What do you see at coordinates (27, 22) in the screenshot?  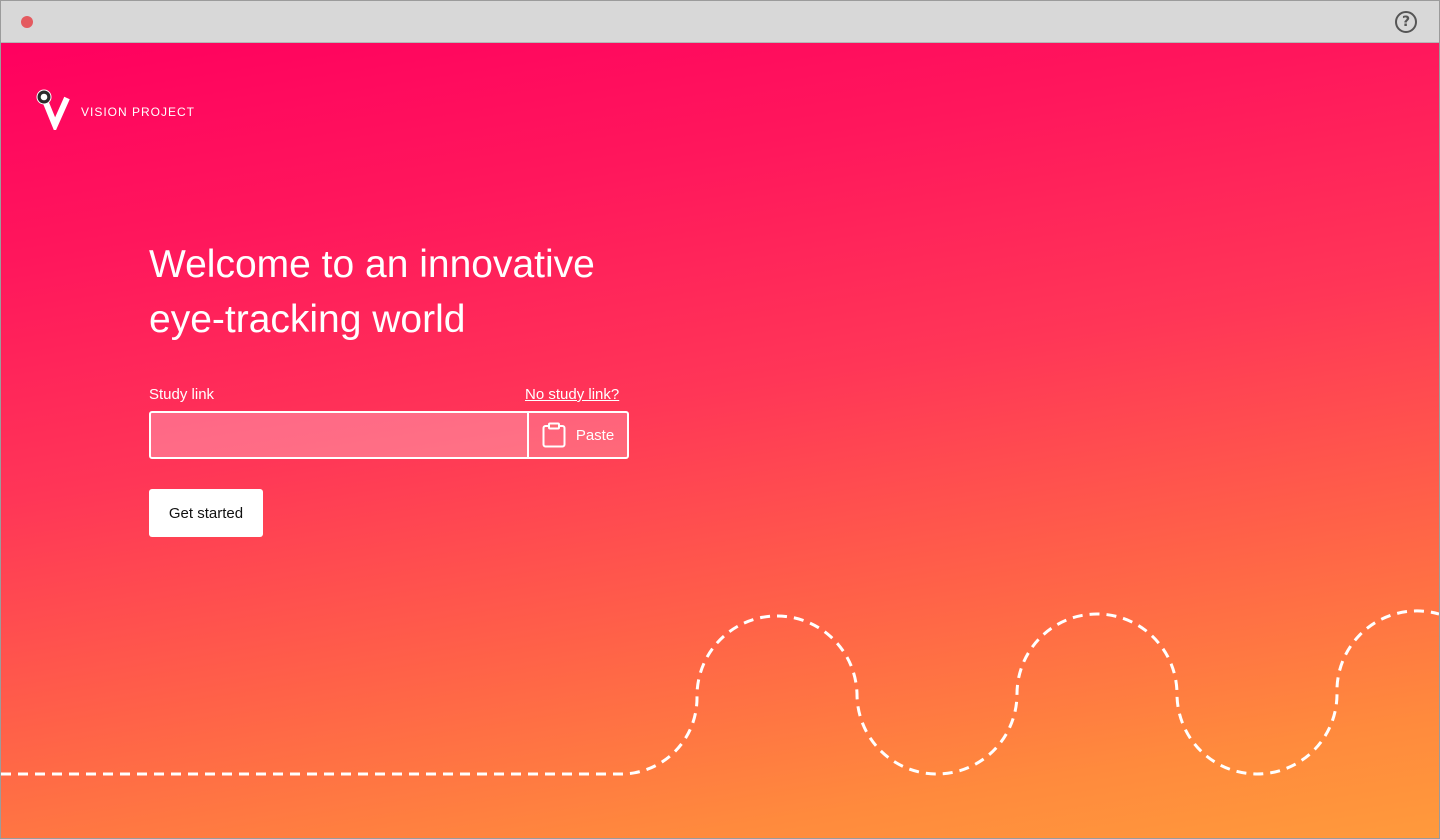 I see `close-window-button` at bounding box center [27, 22].